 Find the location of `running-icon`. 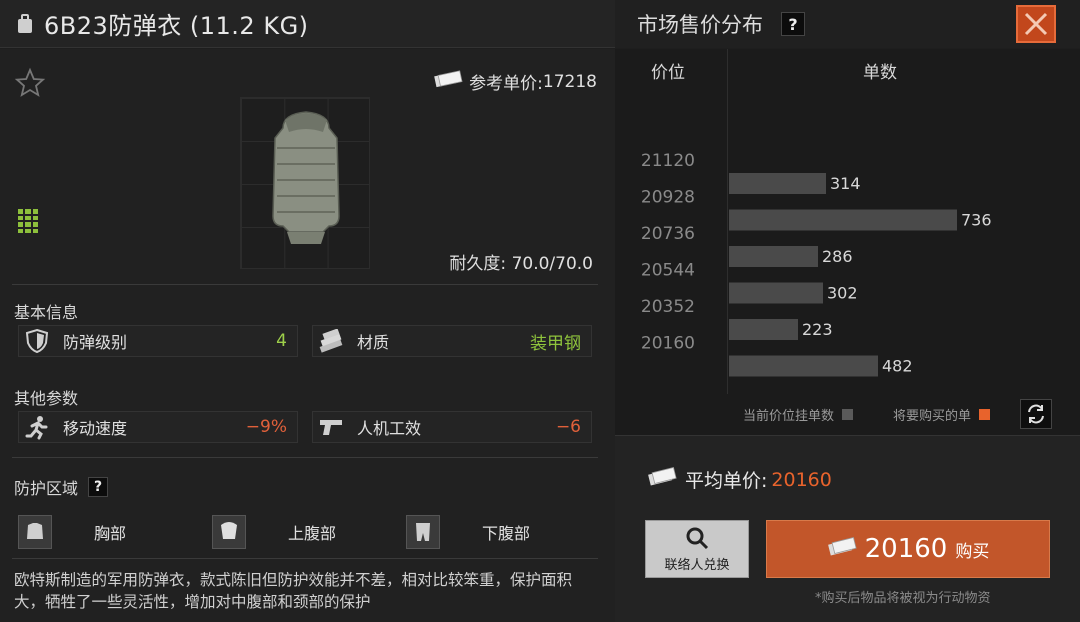

running-icon is located at coordinates (37, 427).